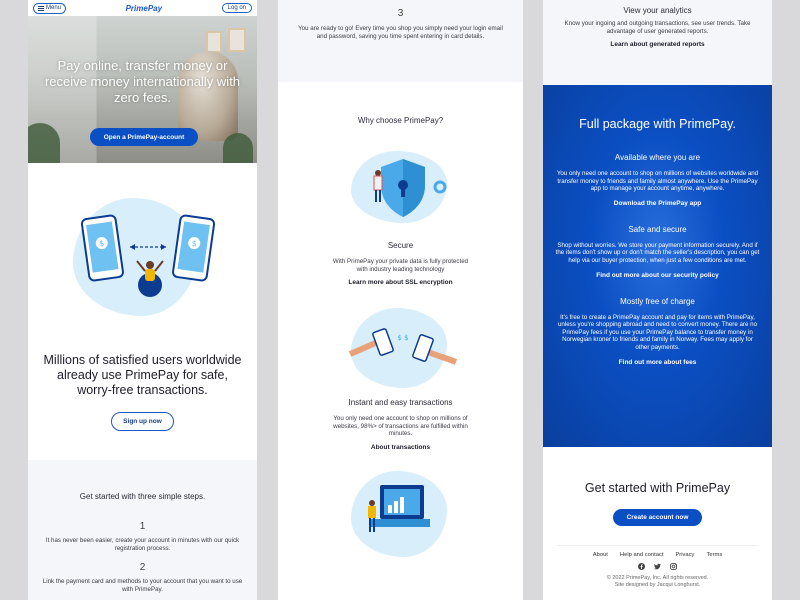  Describe the element at coordinates (400, 282) in the screenshot. I see `ssl-encryption-link: Learn more about SSL encryption` at that location.